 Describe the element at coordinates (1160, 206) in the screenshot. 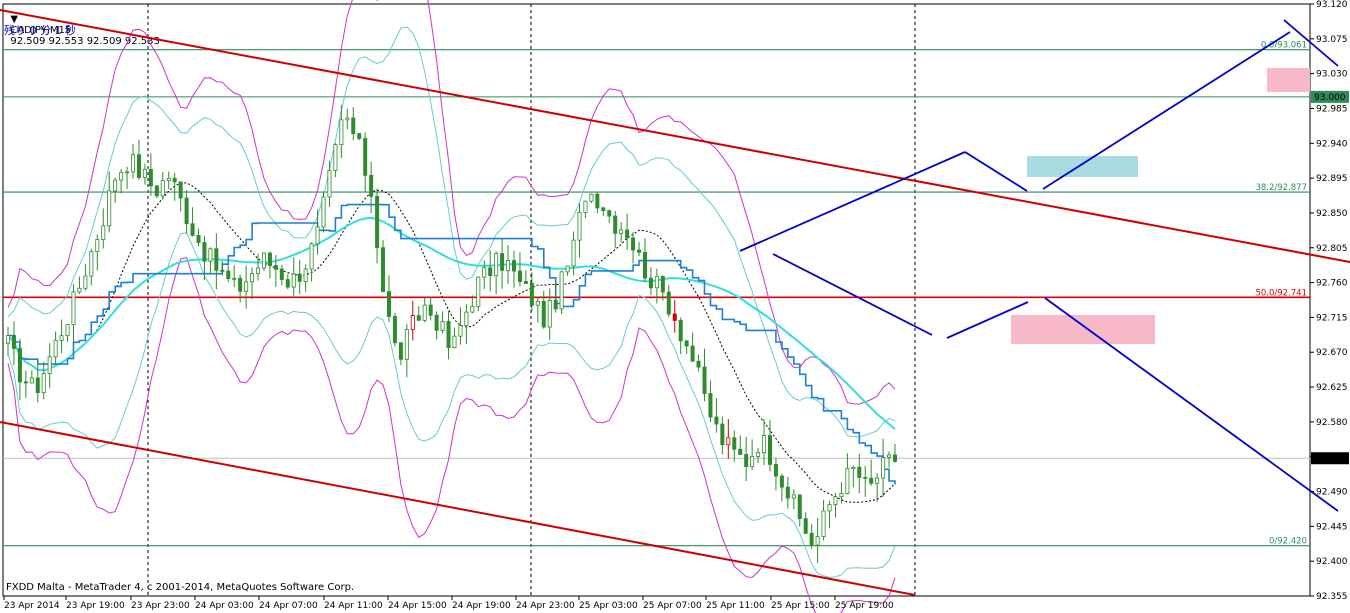

I see `zones-layer` at that location.